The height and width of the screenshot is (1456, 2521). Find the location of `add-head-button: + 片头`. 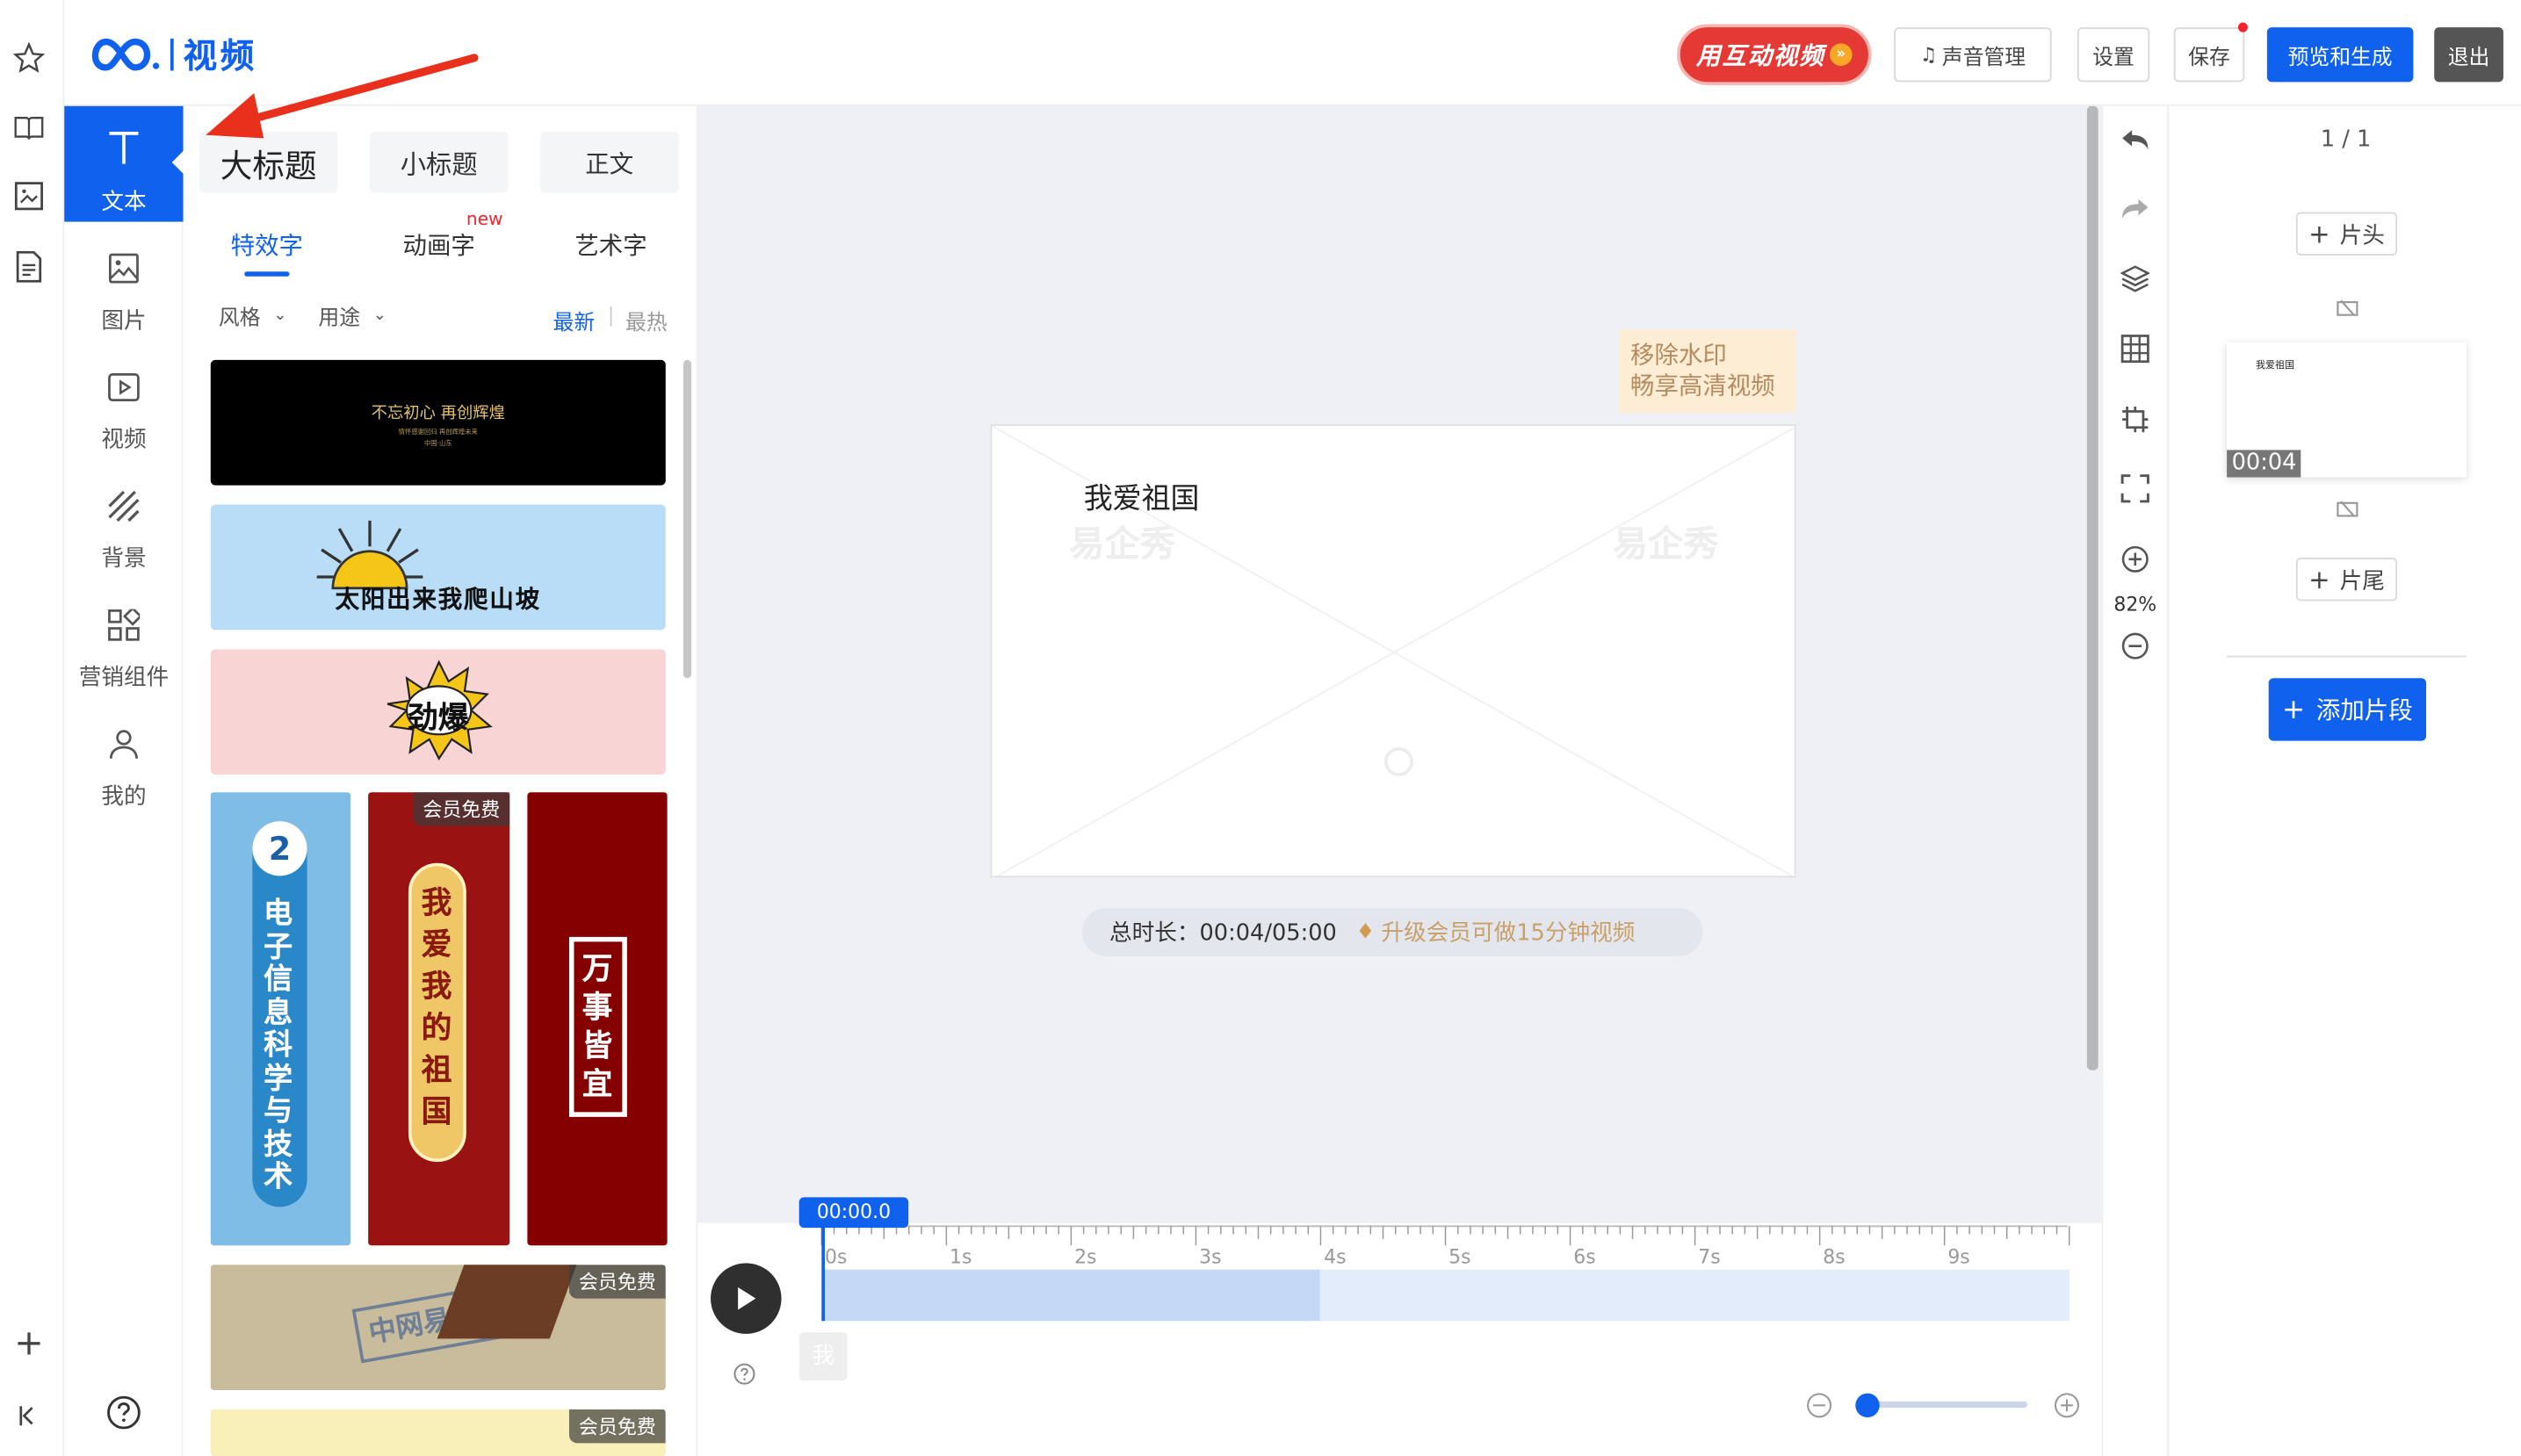

add-head-button: + 片头 is located at coordinates (2346, 234).